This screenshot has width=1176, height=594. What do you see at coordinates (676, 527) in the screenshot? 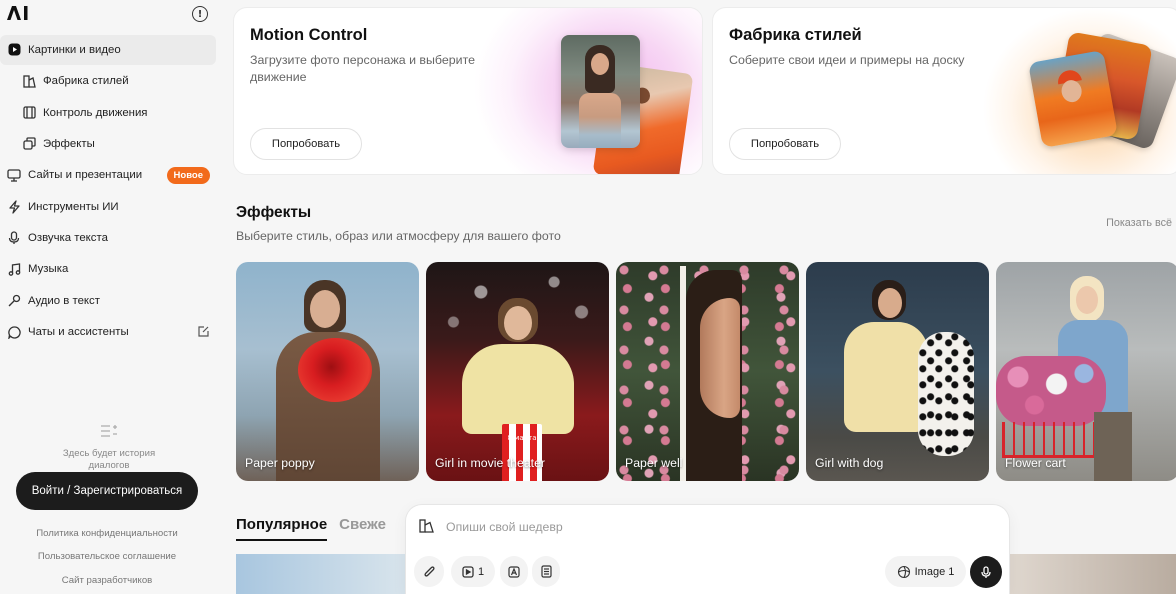
I see `prompt-input` at bounding box center [676, 527].